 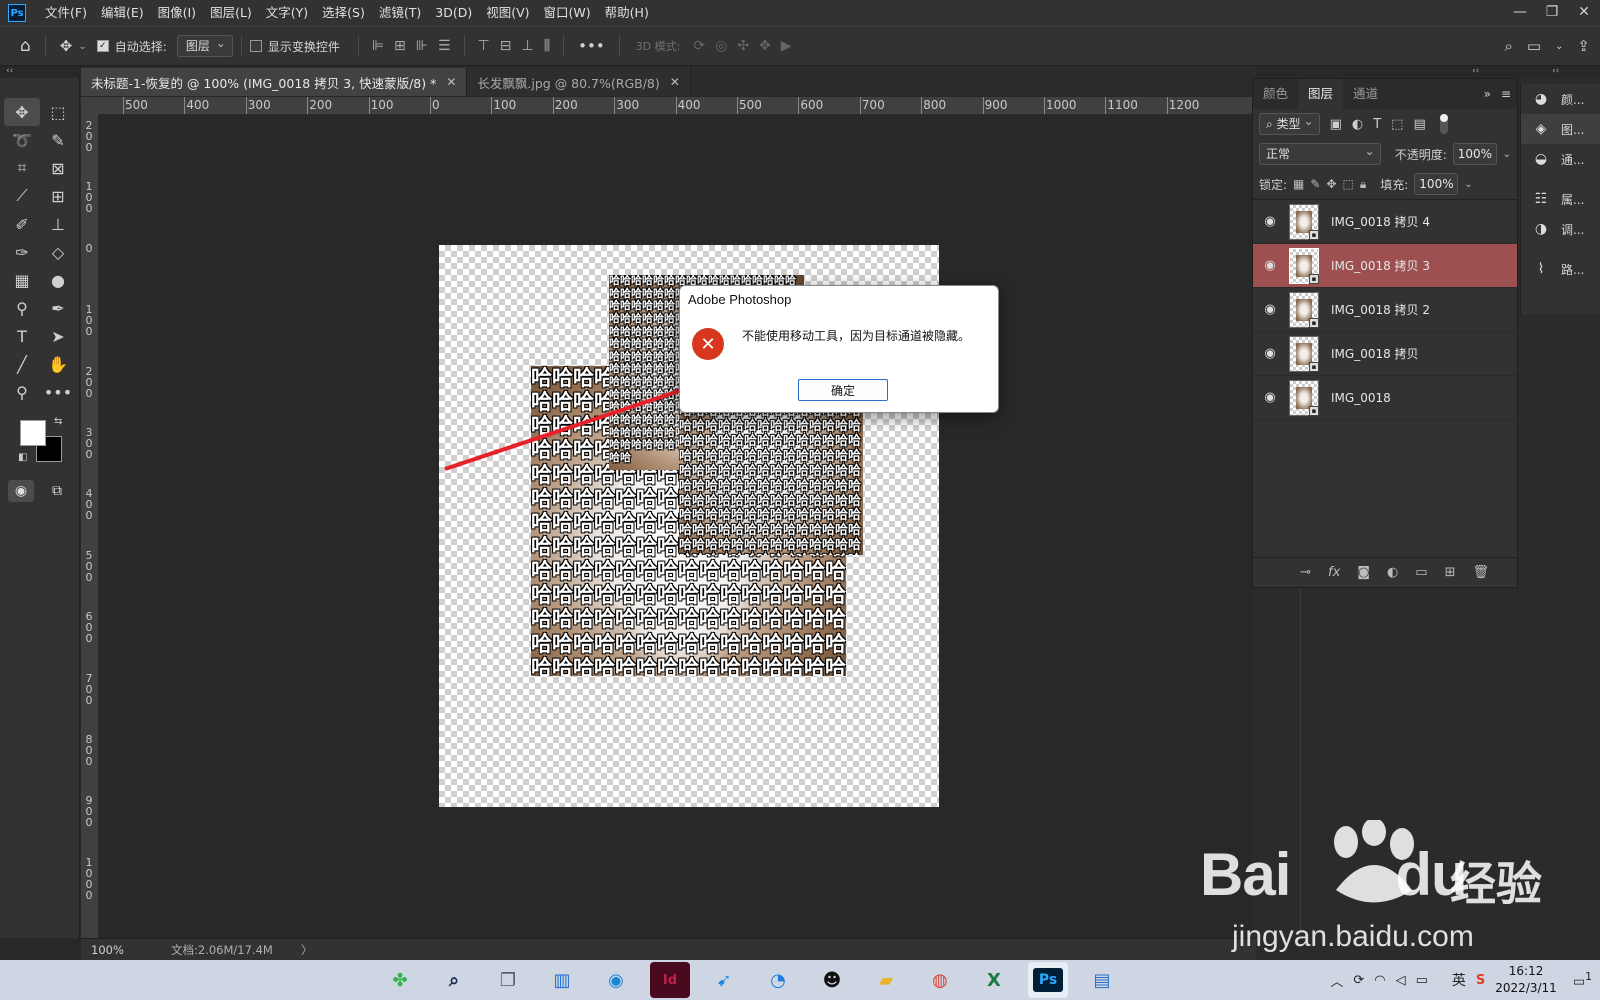 I want to click on qq-browser-icon: ◔, so click(x=778, y=980).